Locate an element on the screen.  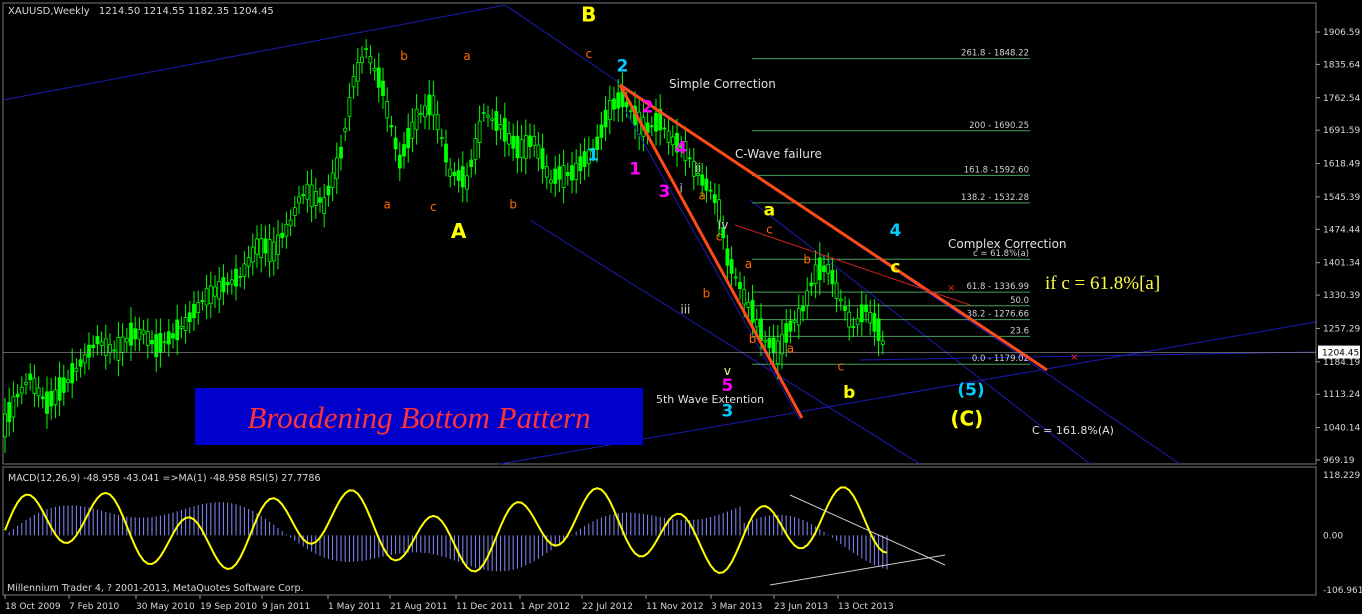
price-tick-label: 1762.54 is located at coordinates (1341, 99).